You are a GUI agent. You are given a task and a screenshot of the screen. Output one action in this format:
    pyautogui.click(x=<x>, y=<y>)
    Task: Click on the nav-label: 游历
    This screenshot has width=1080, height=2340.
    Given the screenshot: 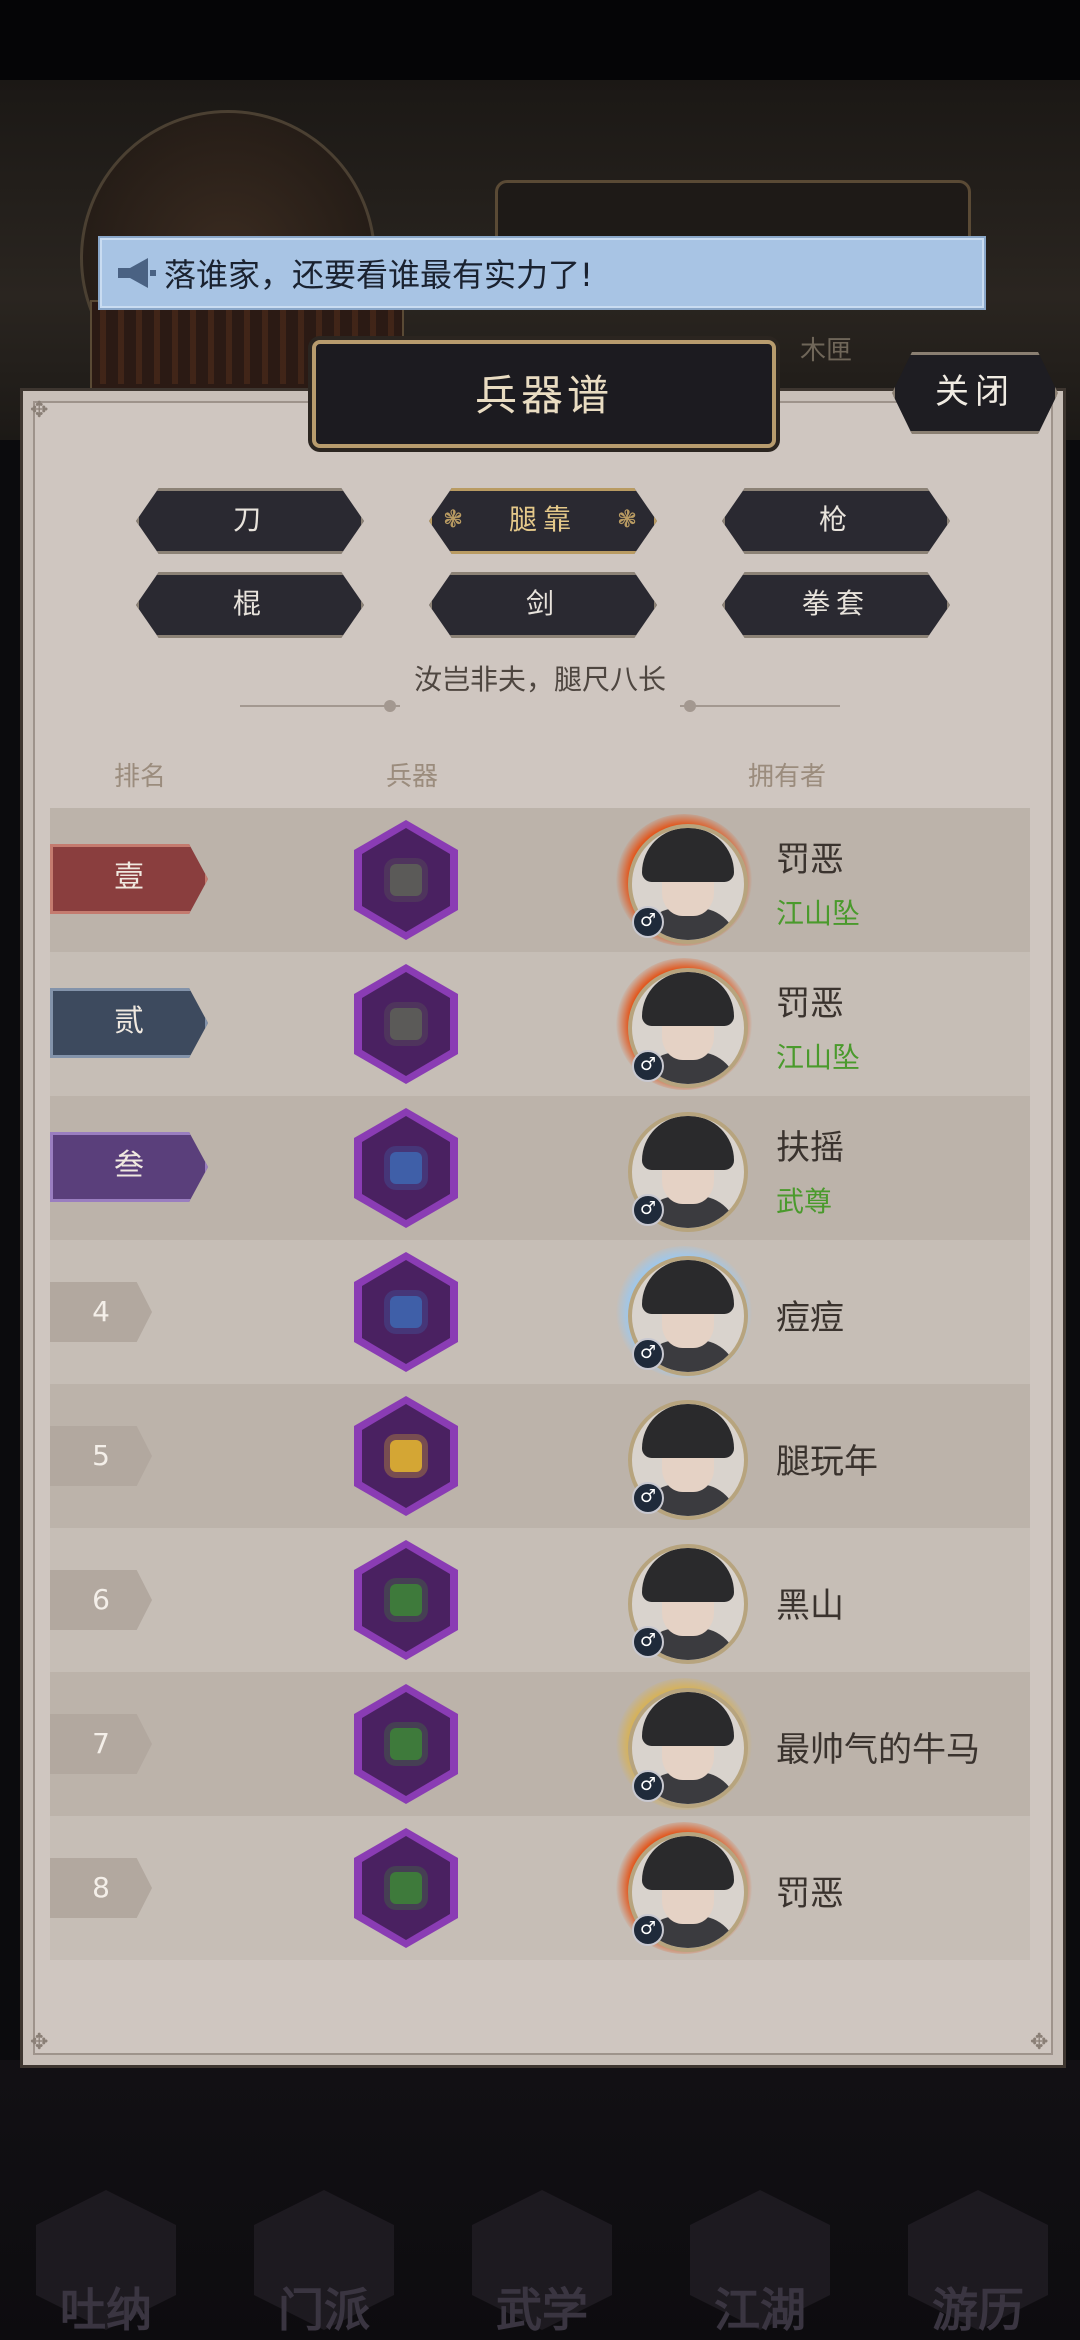 What is the action you would take?
    pyautogui.click(x=978, y=2310)
    